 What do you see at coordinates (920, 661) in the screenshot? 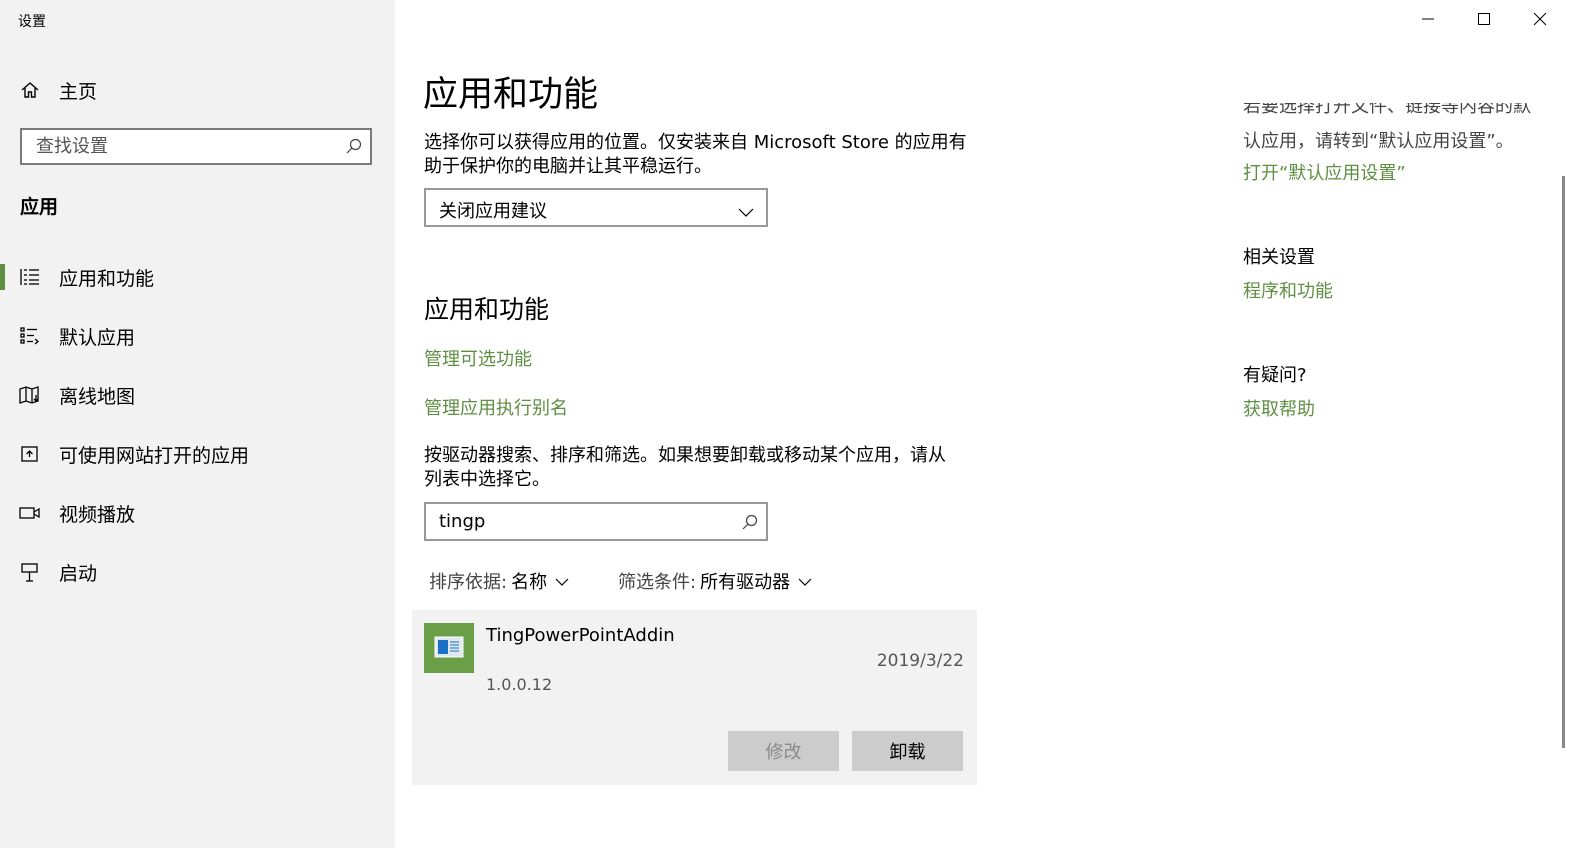
I see `app-install-date: 2019/3/22` at bounding box center [920, 661].